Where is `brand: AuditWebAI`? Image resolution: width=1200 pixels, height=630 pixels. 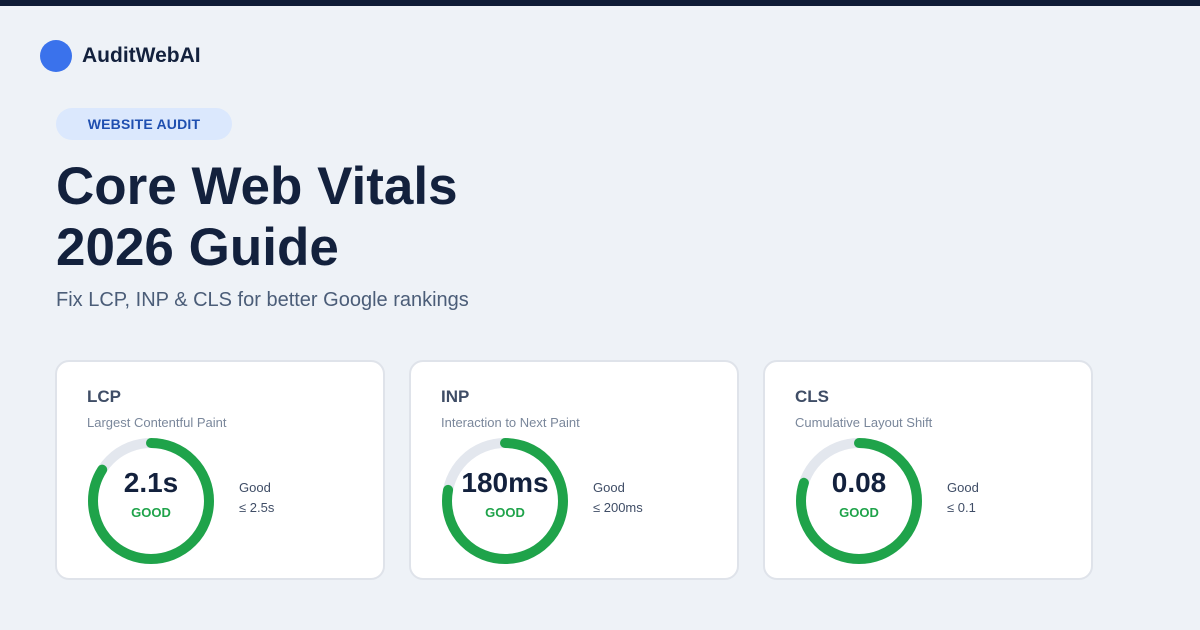
brand: AuditWebAI is located at coordinates (120, 56).